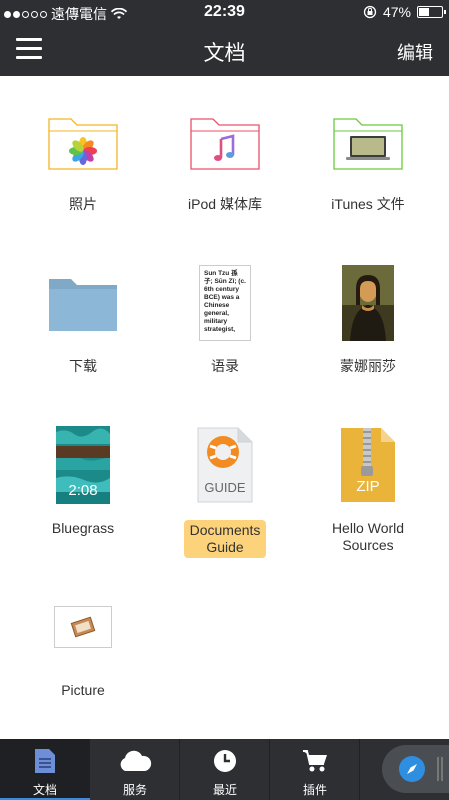 The height and width of the screenshot is (800, 449). Describe the element at coordinates (83, 528) in the screenshot. I see `file-label: Bluegrass` at that location.